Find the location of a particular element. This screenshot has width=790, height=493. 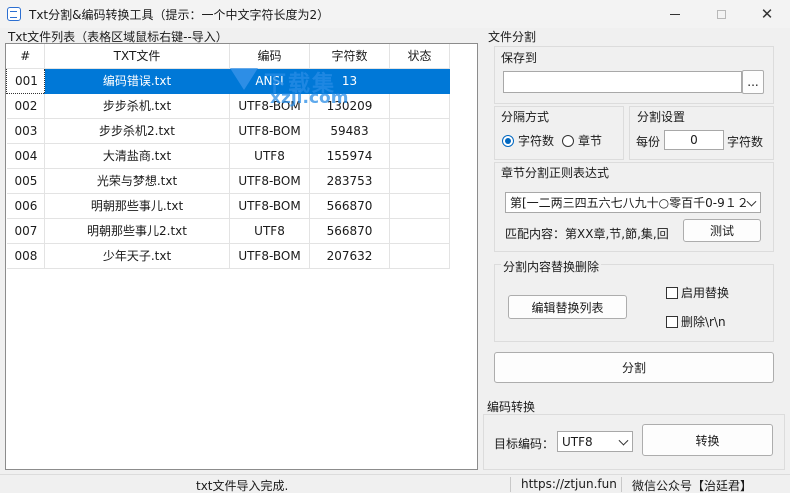

maximize-button is located at coordinates (721, 14).